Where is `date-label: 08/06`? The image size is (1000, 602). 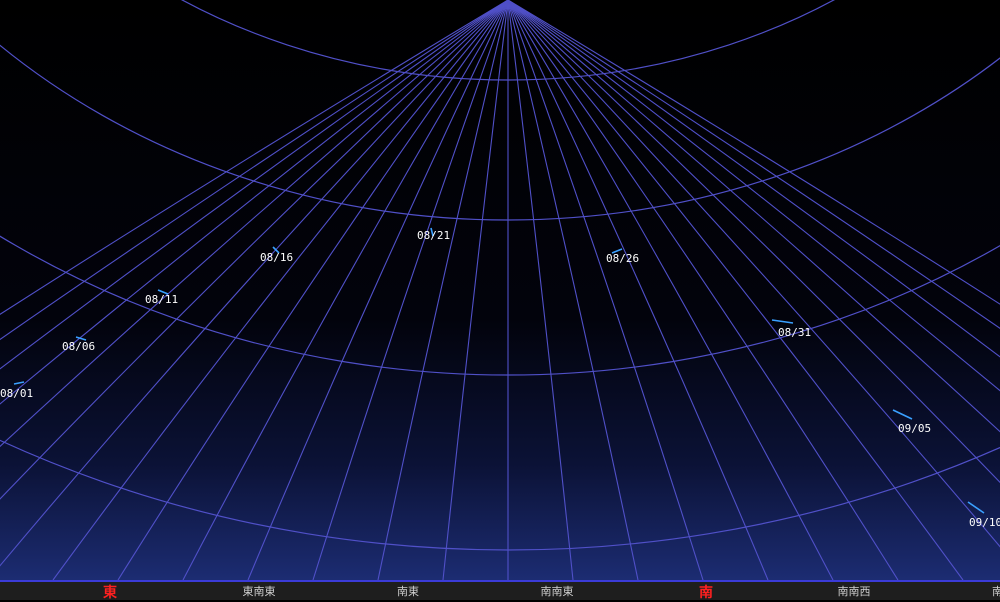 date-label: 08/06 is located at coordinates (78, 346).